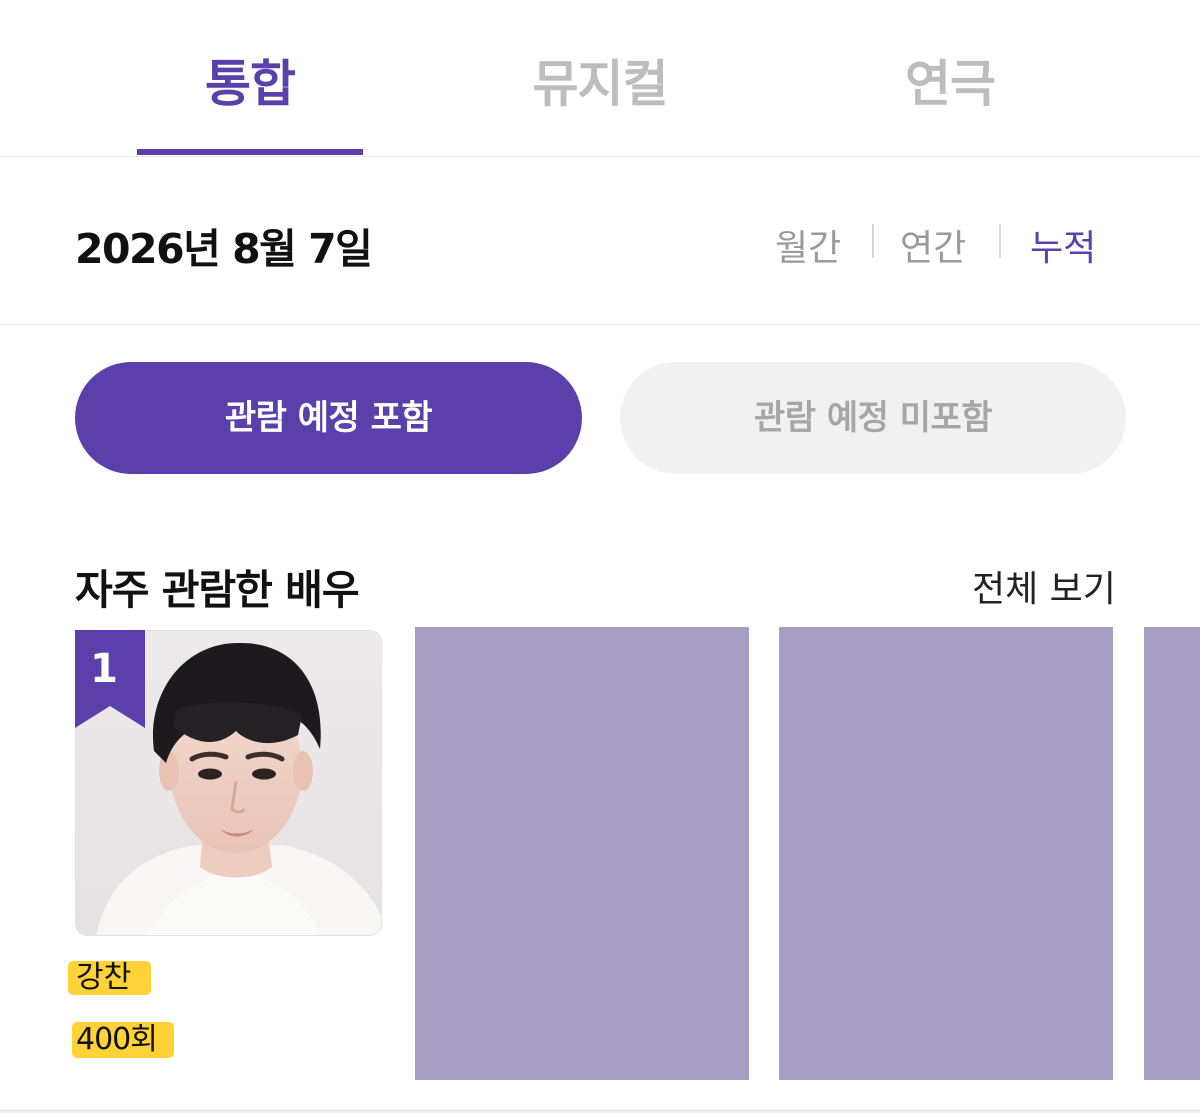 The height and width of the screenshot is (1113, 1200). I want to click on view-all-link: 전체 보기, so click(1044, 586).